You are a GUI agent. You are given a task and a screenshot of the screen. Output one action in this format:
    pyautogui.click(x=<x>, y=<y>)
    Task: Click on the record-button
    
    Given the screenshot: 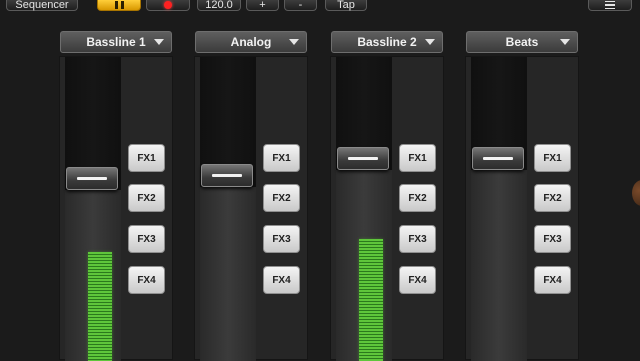 What is the action you would take?
    pyautogui.click(x=168, y=5)
    